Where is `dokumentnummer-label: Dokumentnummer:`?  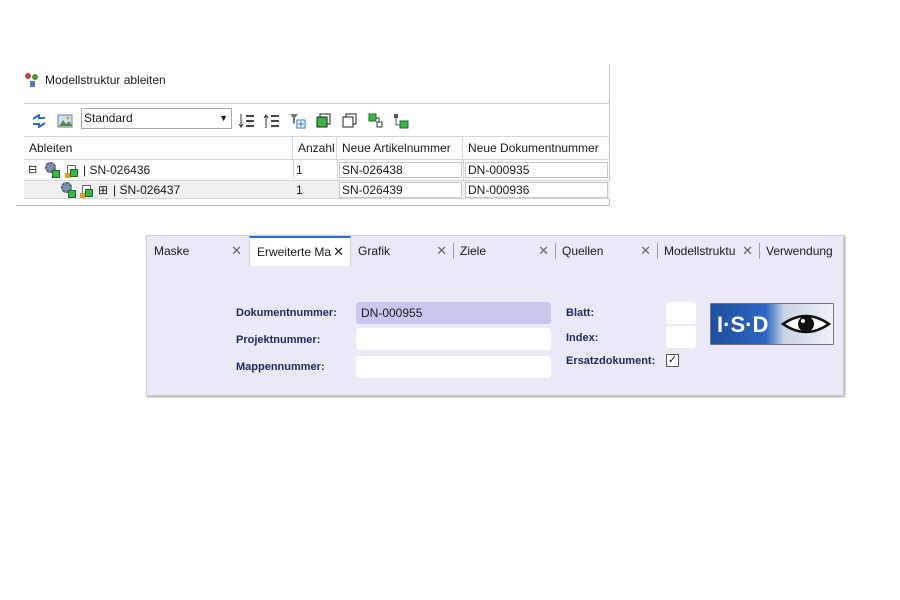 dokumentnummer-label: Dokumentnummer: is located at coordinates (286, 313).